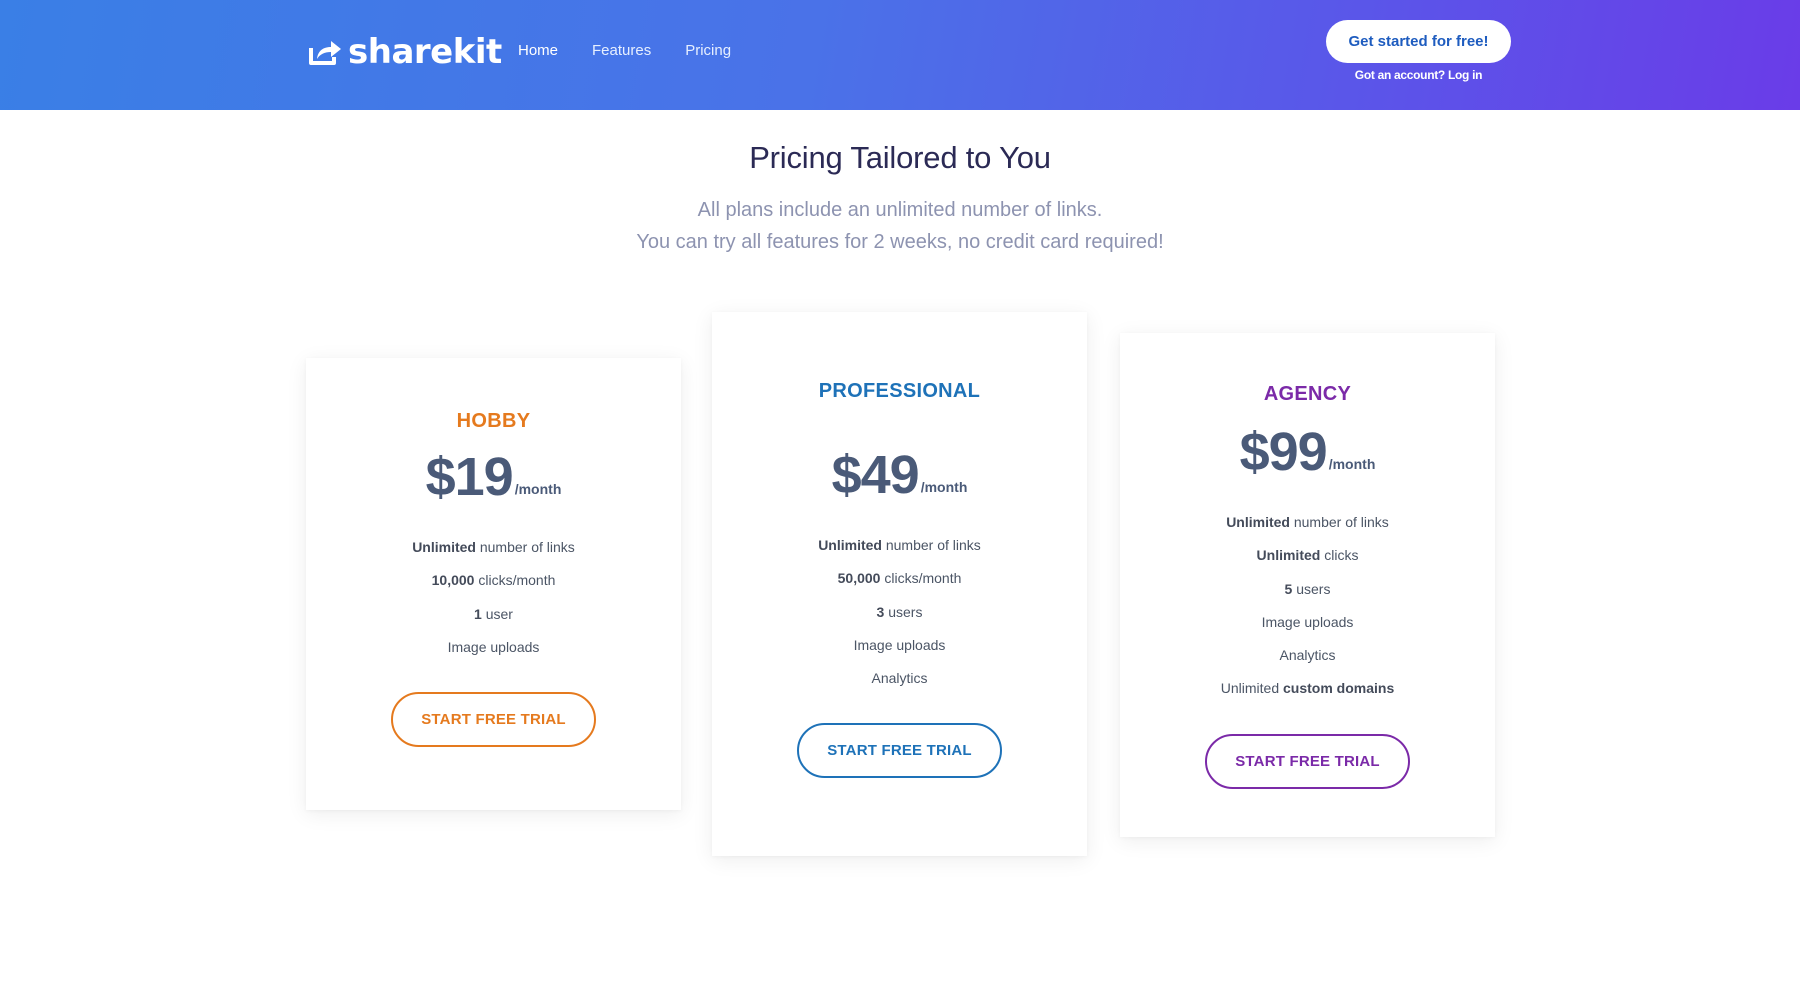  I want to click on feature-highlight: custom domains, so click(1339, 688).